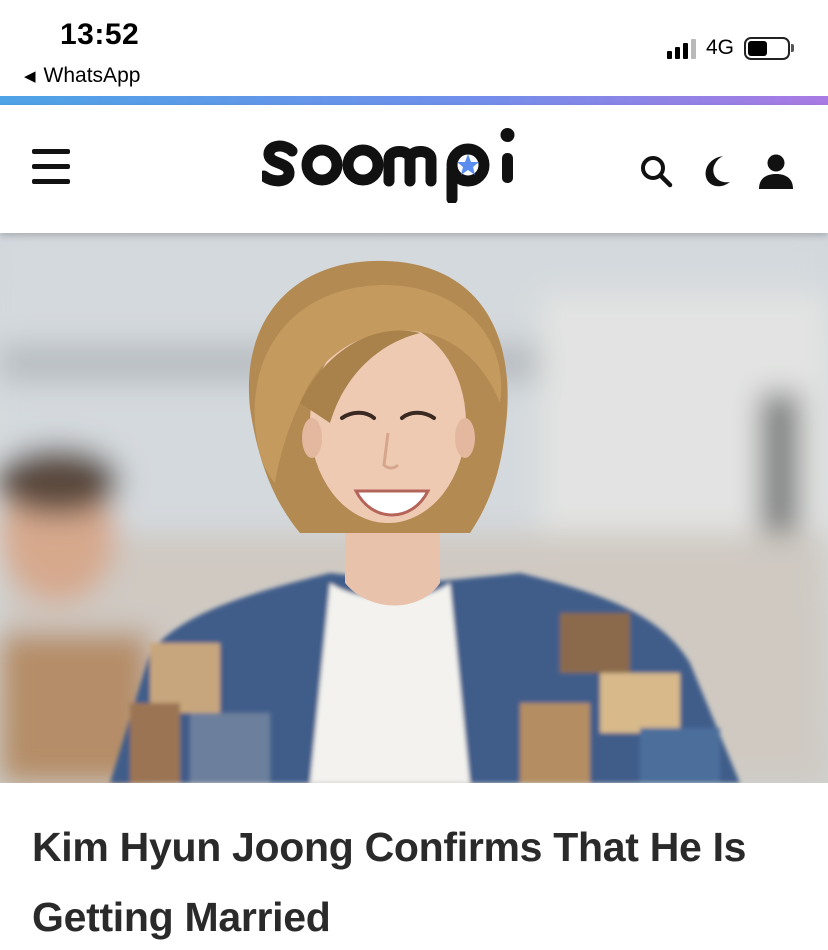 This screenshot has width=828, height=950. Describe the element at coordinates (414, 48) in the screenshot. I see `status-bar: 13:52 ◀ WhatsApp 4G` at that location.